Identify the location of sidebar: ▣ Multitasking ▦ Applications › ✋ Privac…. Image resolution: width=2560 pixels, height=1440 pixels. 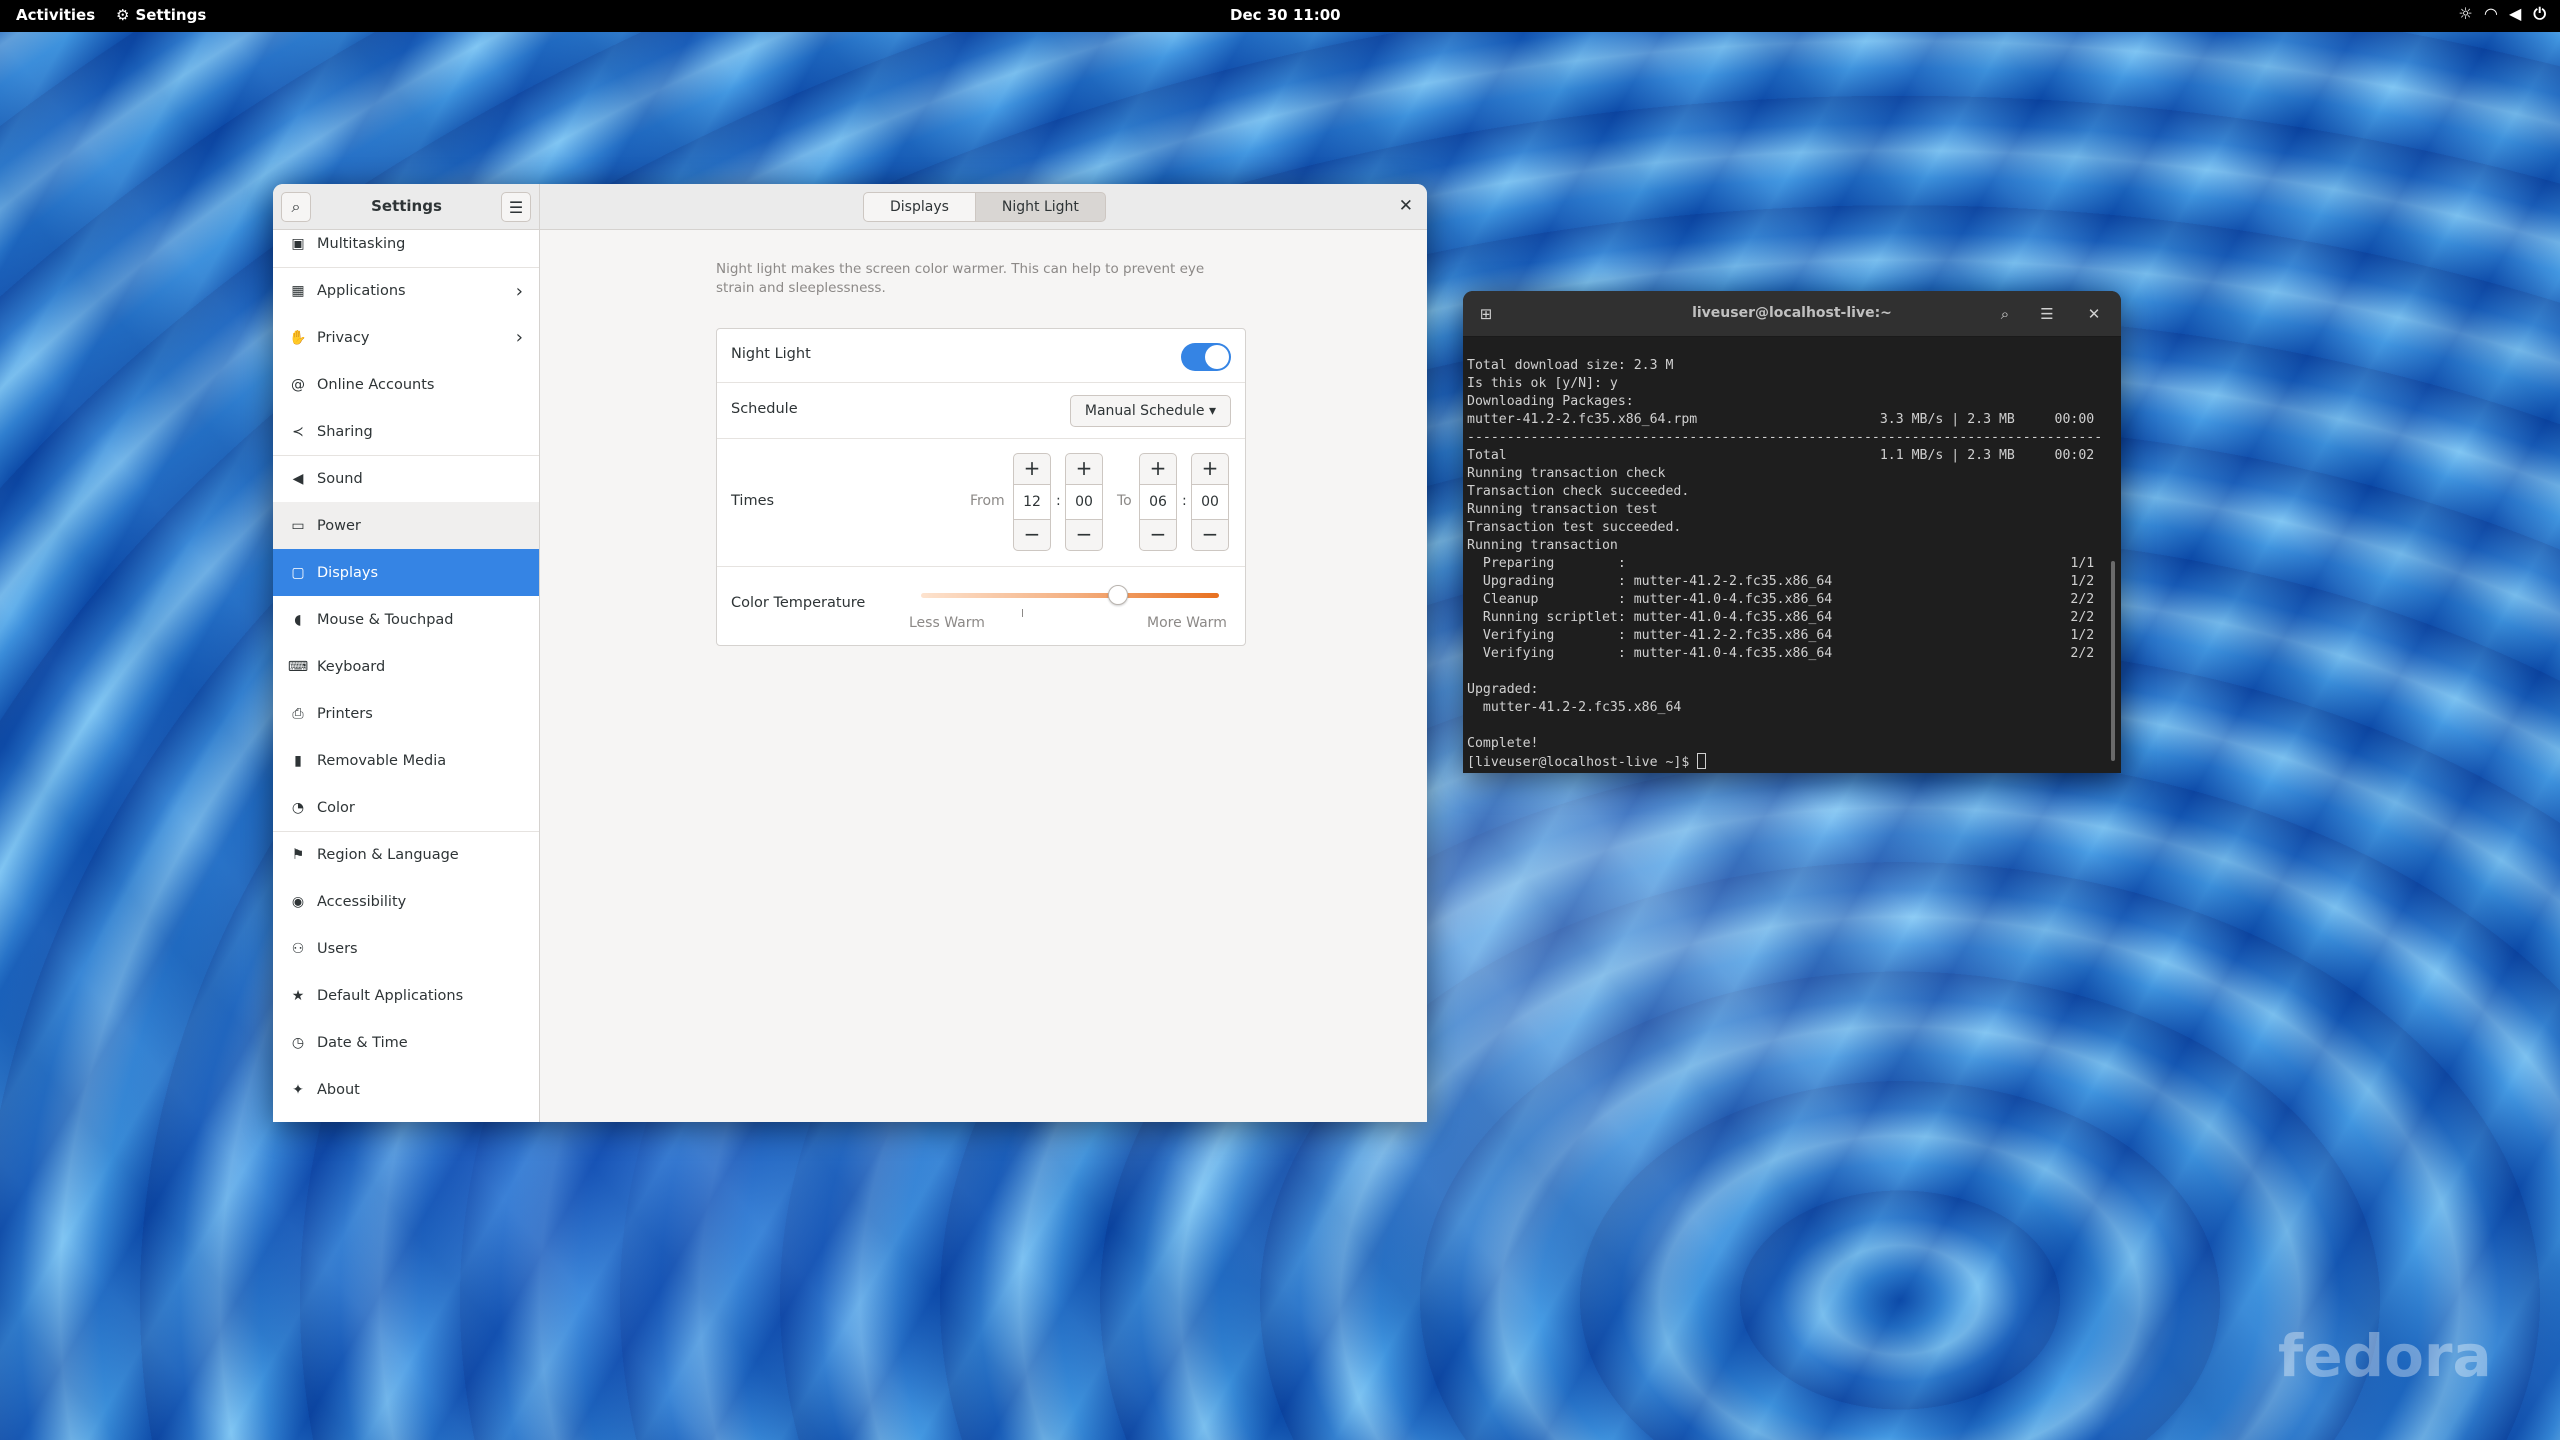
(406, 676).